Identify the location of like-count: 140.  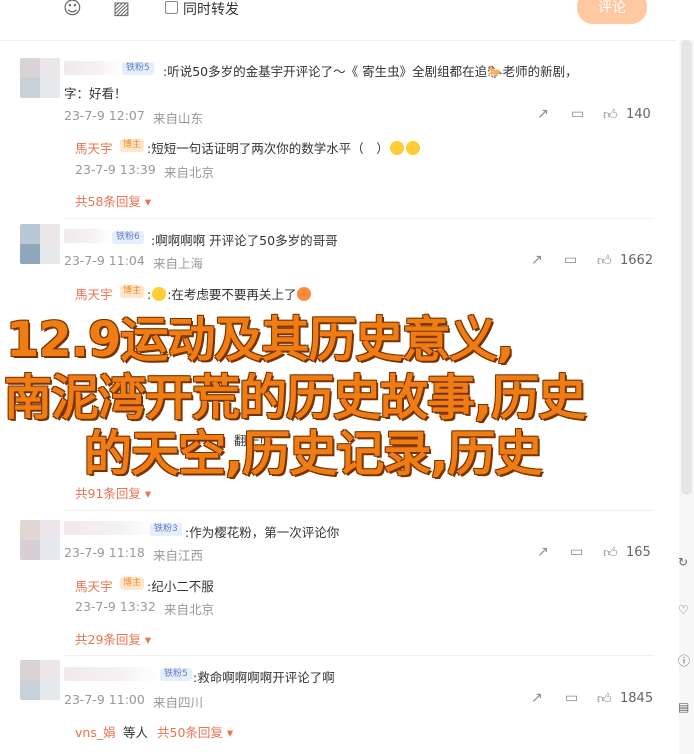
(638, 114).